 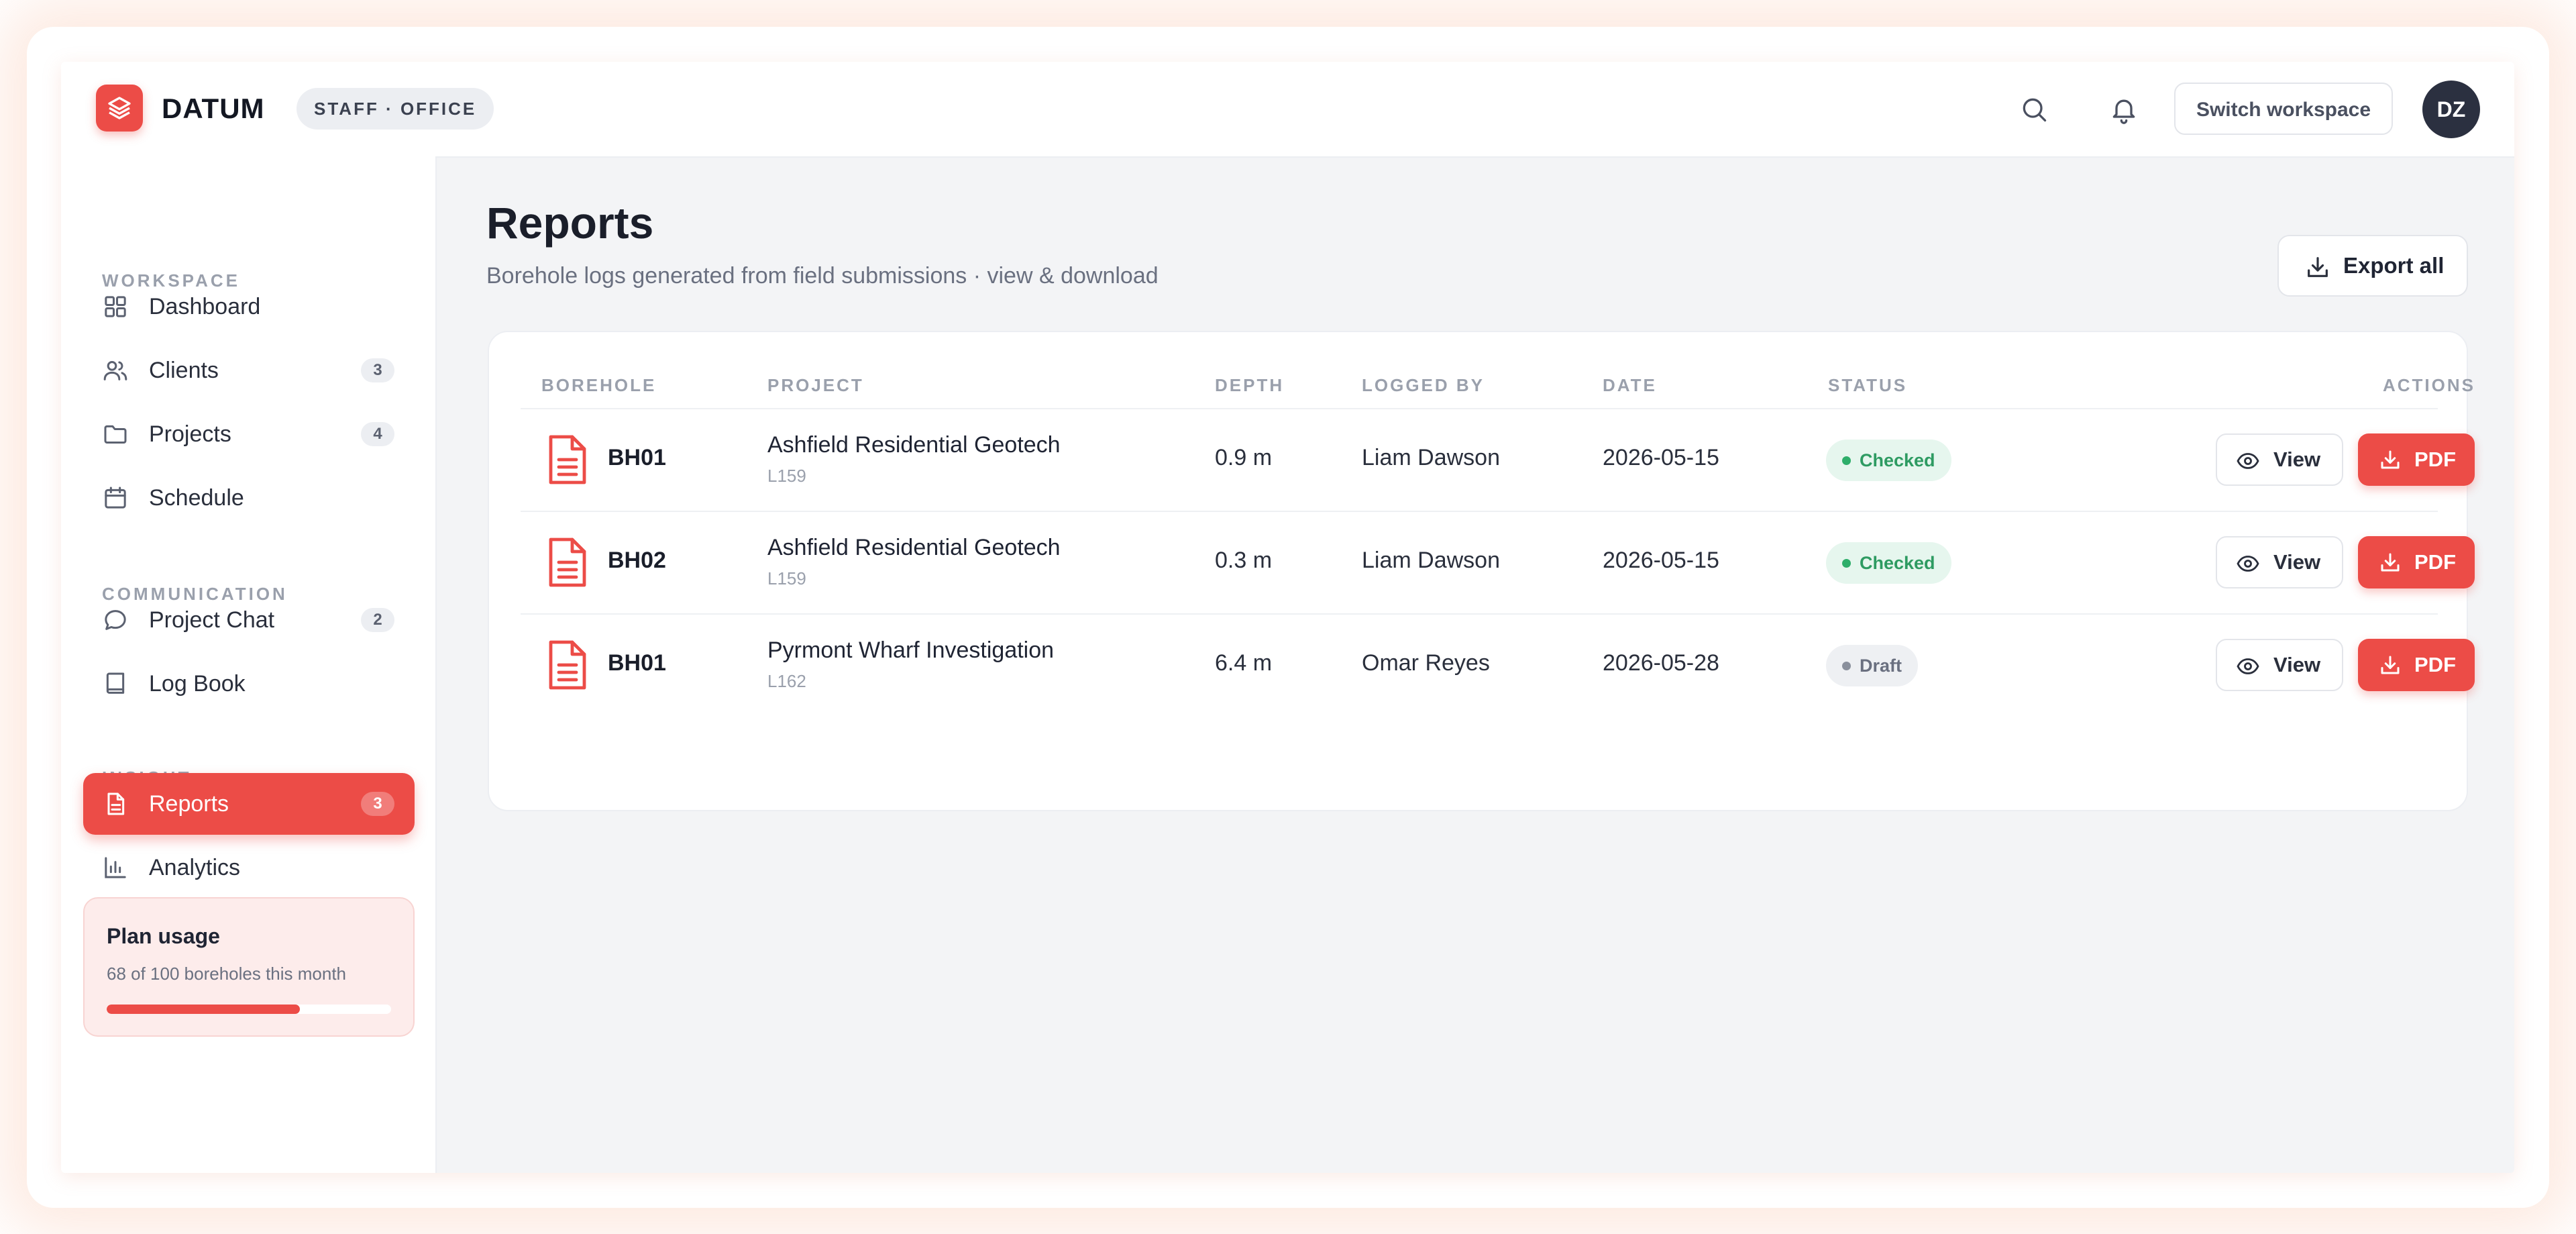 What do you see at coordinates (249, 498) in the screenshot?
I see `sidebar-item-schedule: Schedule` at bounding box center [249, 498].